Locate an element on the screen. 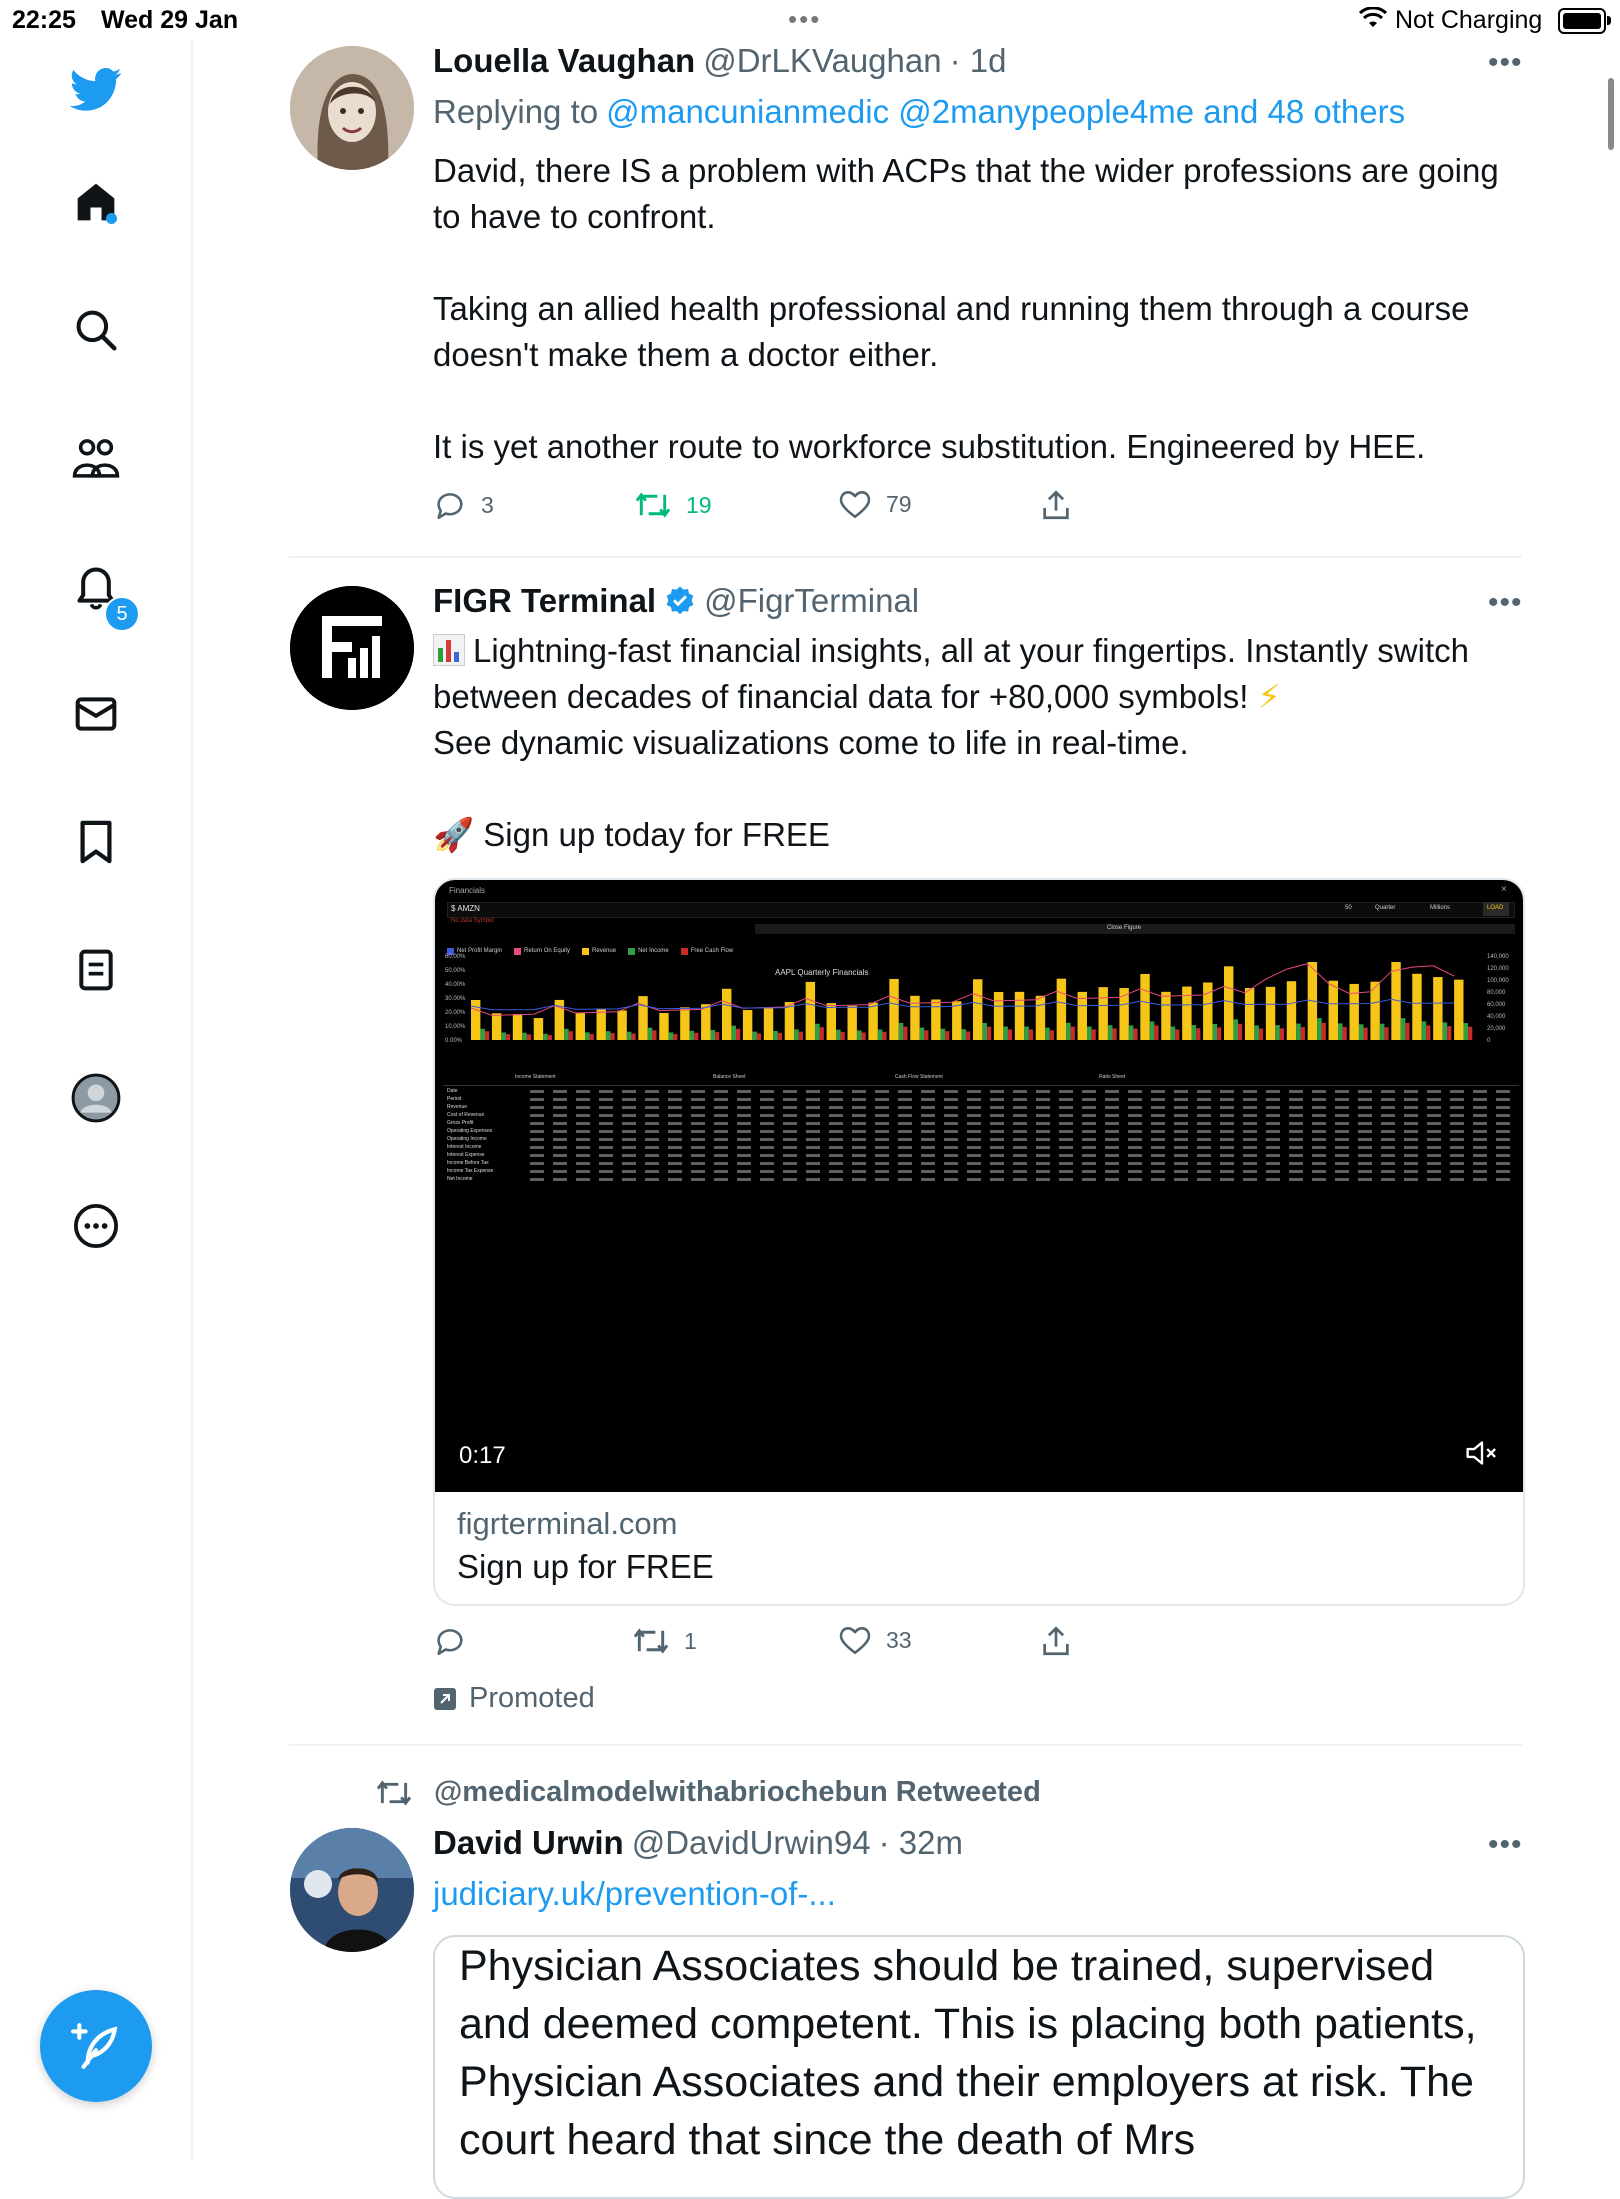  compose-tweet-button is located at coordinates (96, 2046).